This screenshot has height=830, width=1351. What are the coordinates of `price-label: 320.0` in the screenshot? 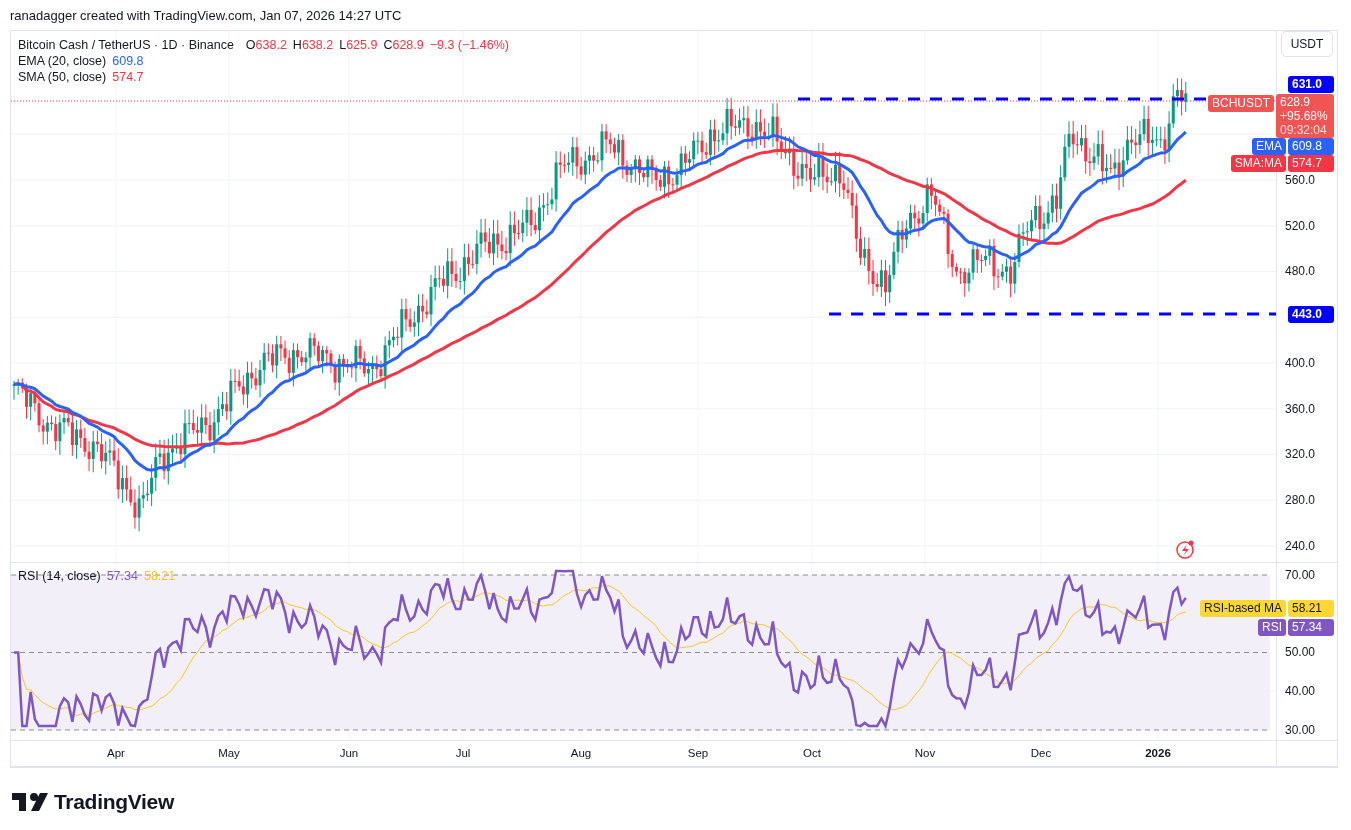 It's located at (1300, 454).